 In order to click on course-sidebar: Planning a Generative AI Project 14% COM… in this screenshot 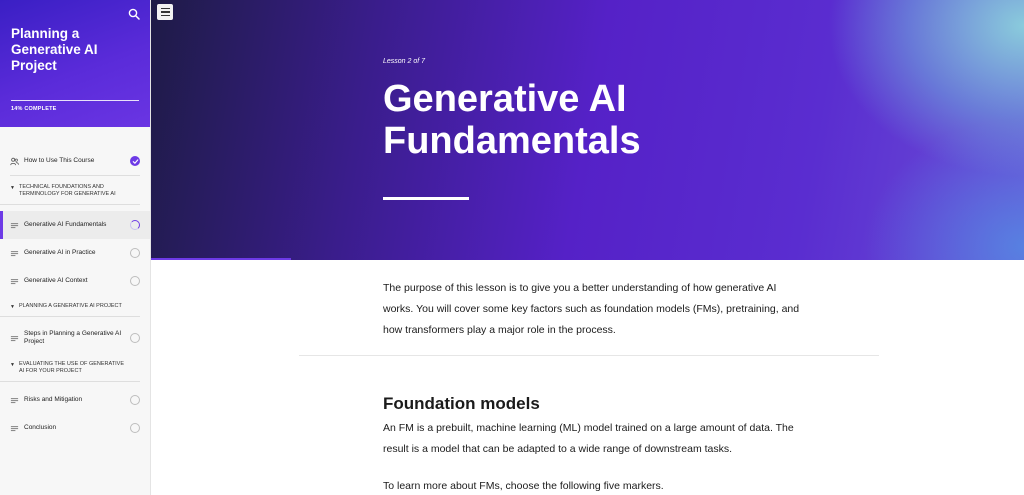, I will do `click(75, 247)`.